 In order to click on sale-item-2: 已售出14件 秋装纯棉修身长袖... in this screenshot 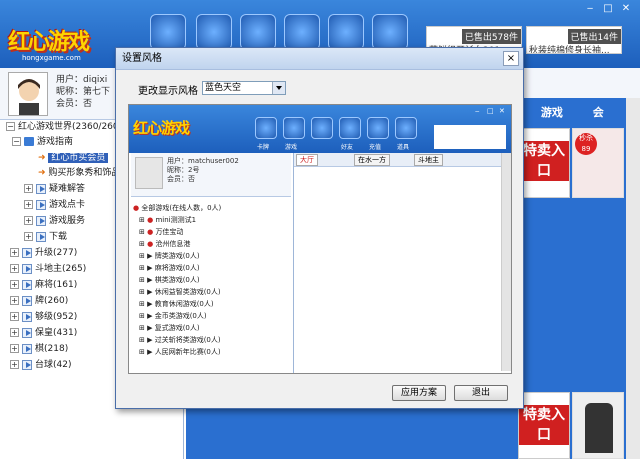, I will do `click(574, 40)`.